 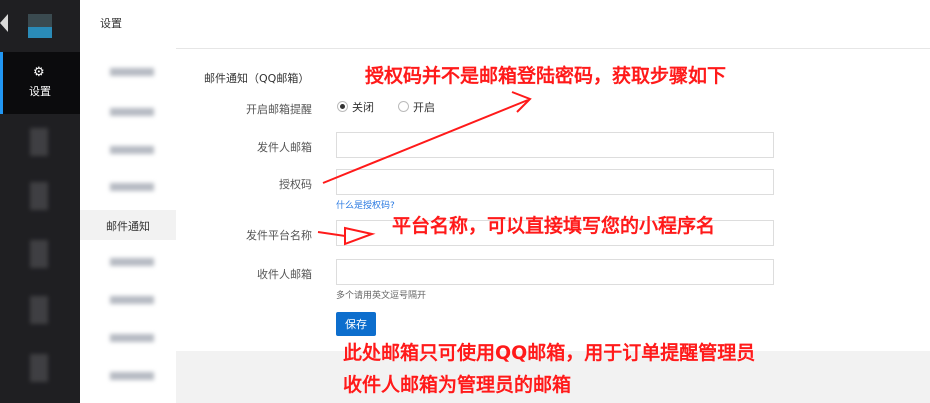 I want to click on authcode-annotation: 授权码并不是邮箱登陆密码，获取步骤如下, so click(x=546, y=76).